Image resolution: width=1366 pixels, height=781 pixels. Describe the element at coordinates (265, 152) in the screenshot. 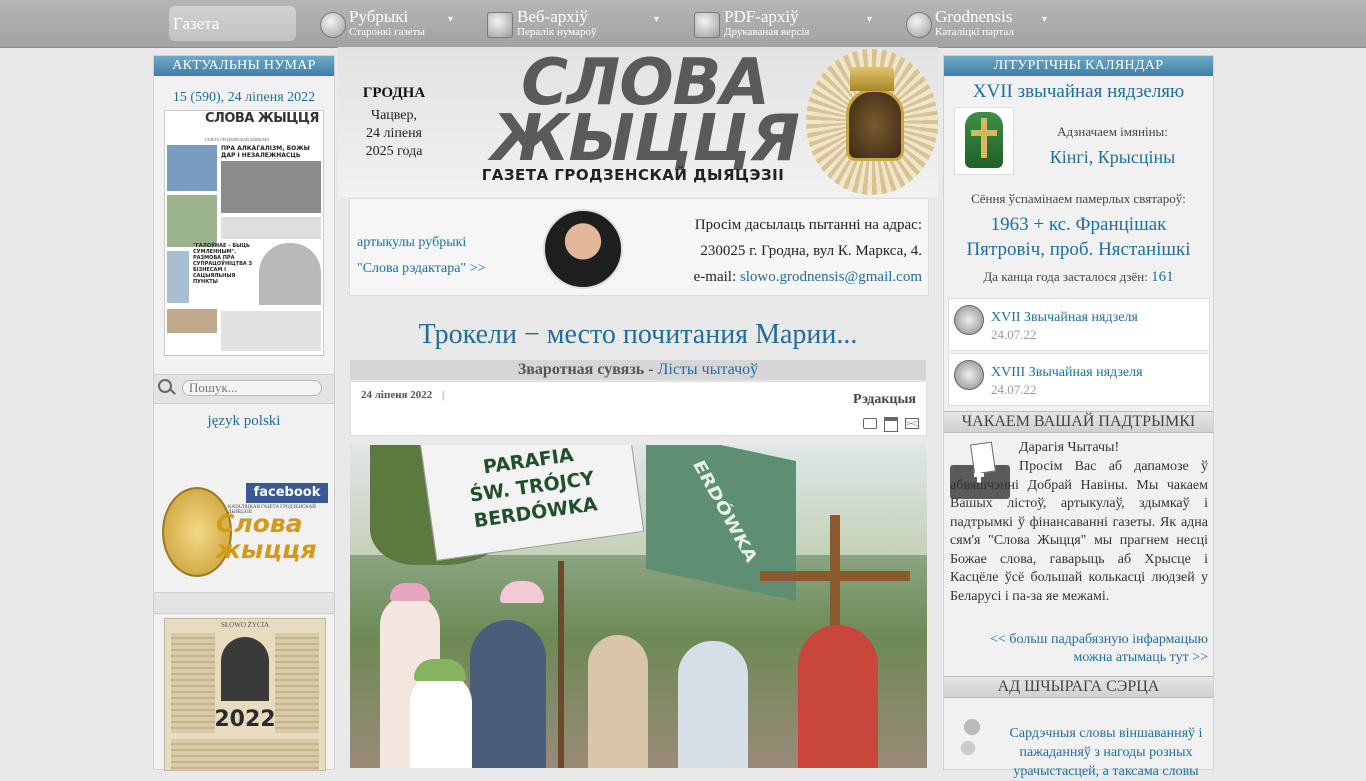

I see `thumb-headline-1: ПРА АЛКАГАЛІЗМ, БОЖЫ ДАР І НЕЗАЛЕЖНАСЦЬ` at that location.